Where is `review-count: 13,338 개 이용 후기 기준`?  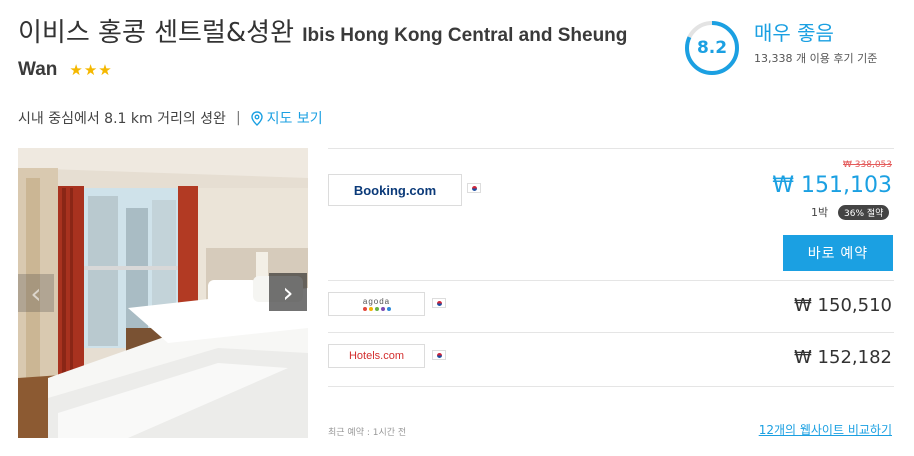
review-count: 13,338 개 이용 후기 기준 is located at coordinates (816, 58).